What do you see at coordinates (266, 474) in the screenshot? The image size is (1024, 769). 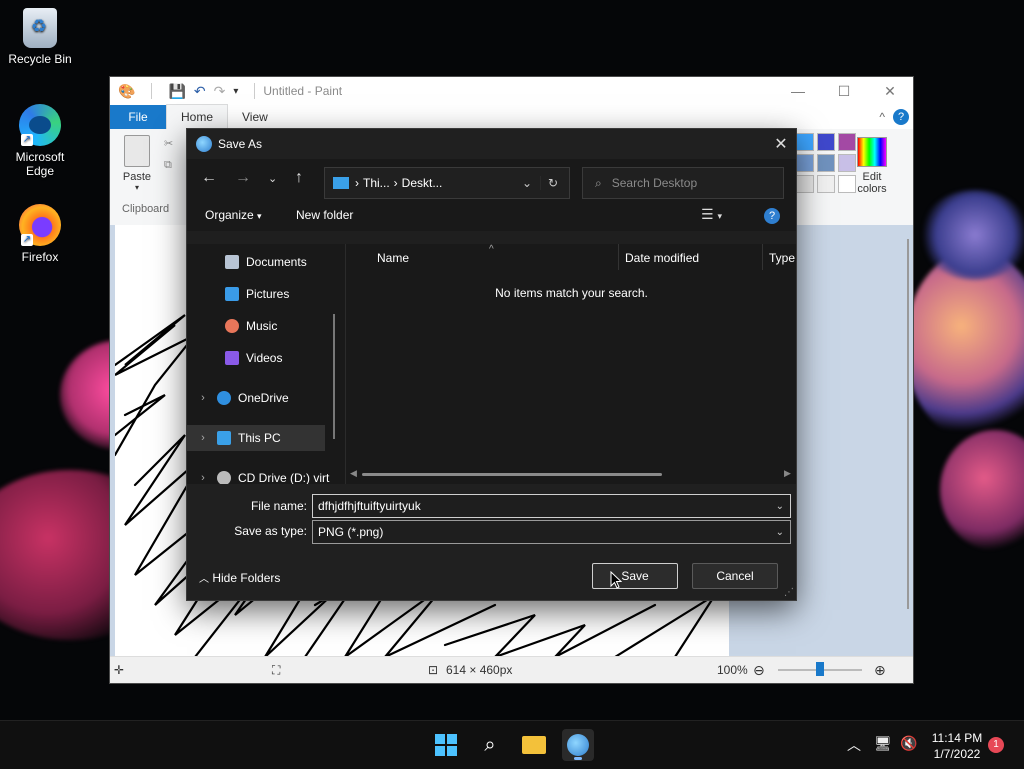 I see `nav-item-cd-drive: › CD Drive (D:) virt` at bounding box center [266, 474].